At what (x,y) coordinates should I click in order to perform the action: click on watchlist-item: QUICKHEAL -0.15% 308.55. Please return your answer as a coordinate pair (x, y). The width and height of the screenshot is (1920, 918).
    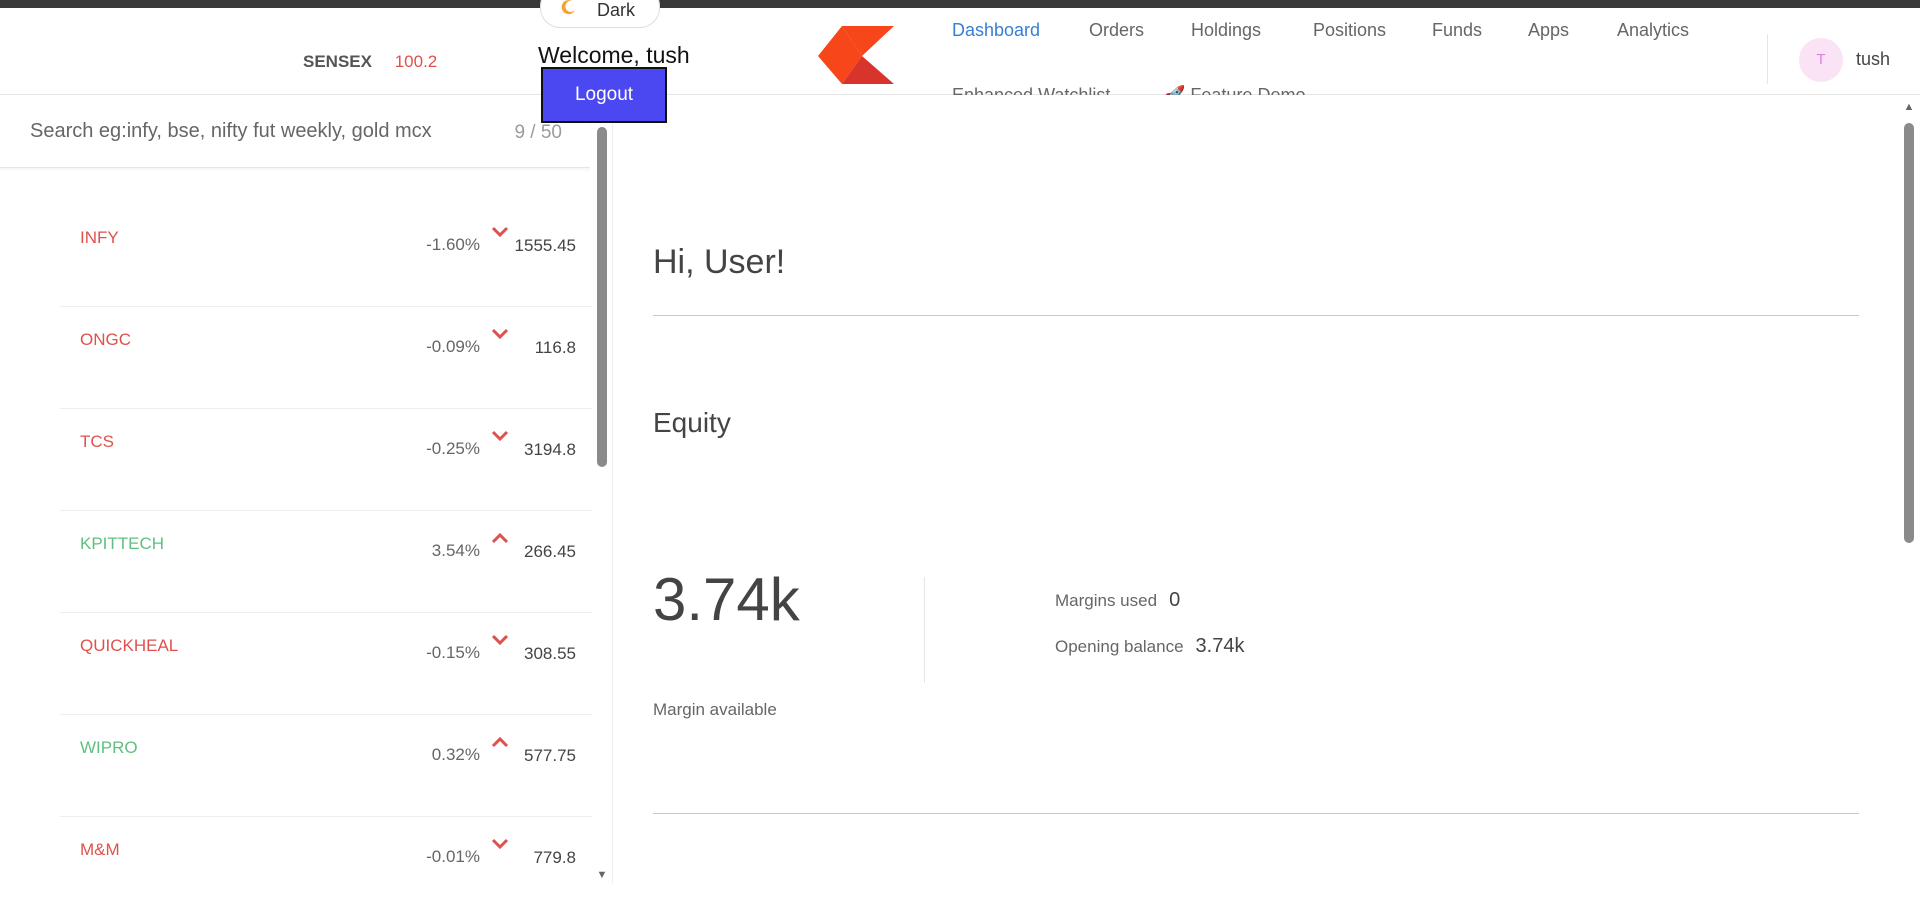
    Looking at the image, I should click on (326, 664).